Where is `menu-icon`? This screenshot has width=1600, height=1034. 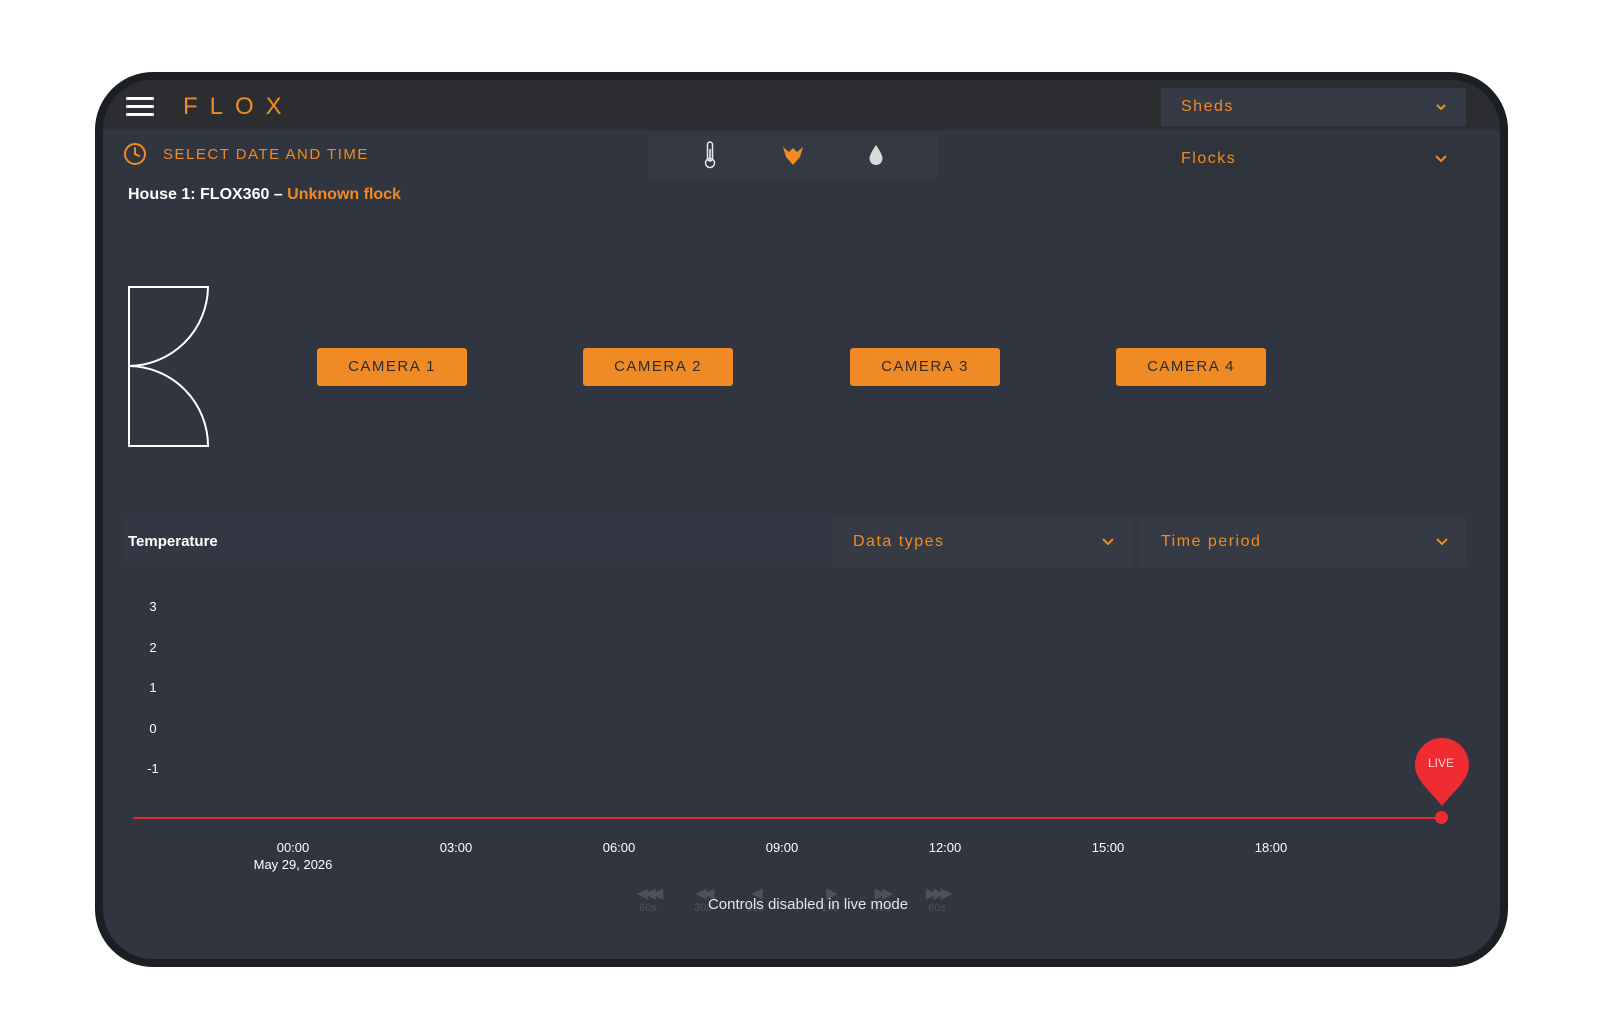 menu-icon is located at coordinates (140, 107).